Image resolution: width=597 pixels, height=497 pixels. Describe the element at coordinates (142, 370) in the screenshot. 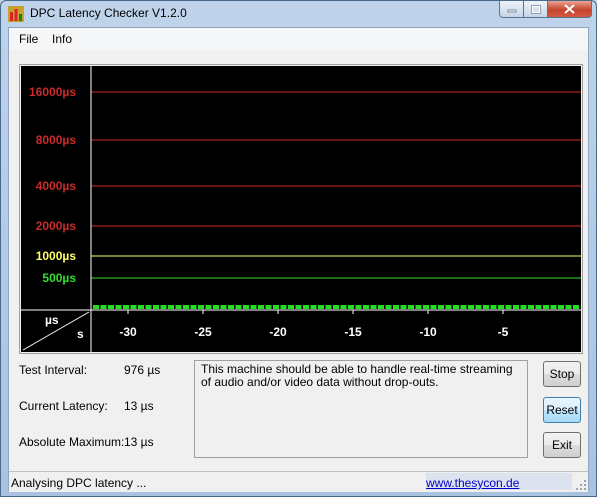

I see `test-interval-value: 976 µs` at that location.